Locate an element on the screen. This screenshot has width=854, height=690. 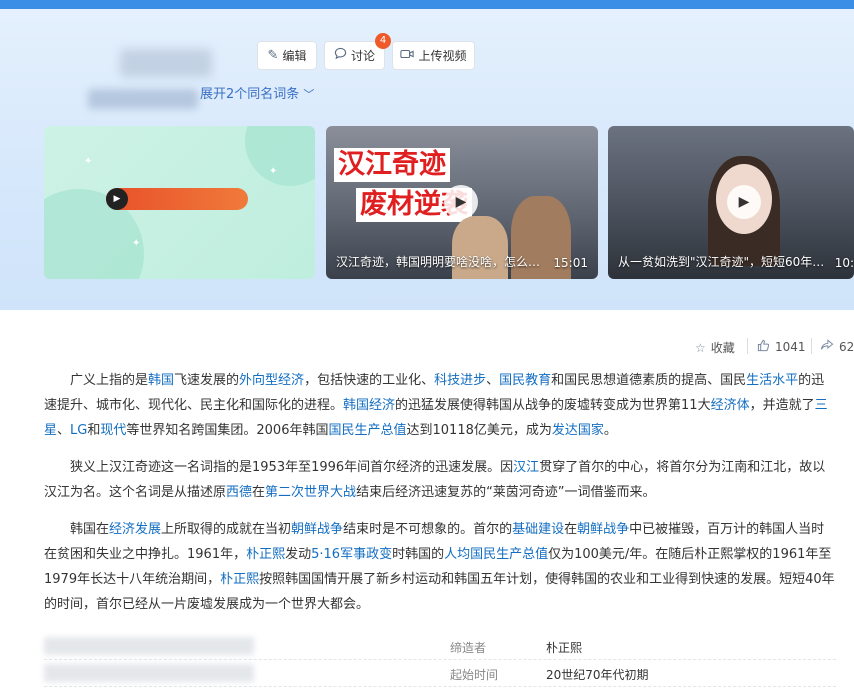
thumbs-up-icon is located at coordinates (763, 347).